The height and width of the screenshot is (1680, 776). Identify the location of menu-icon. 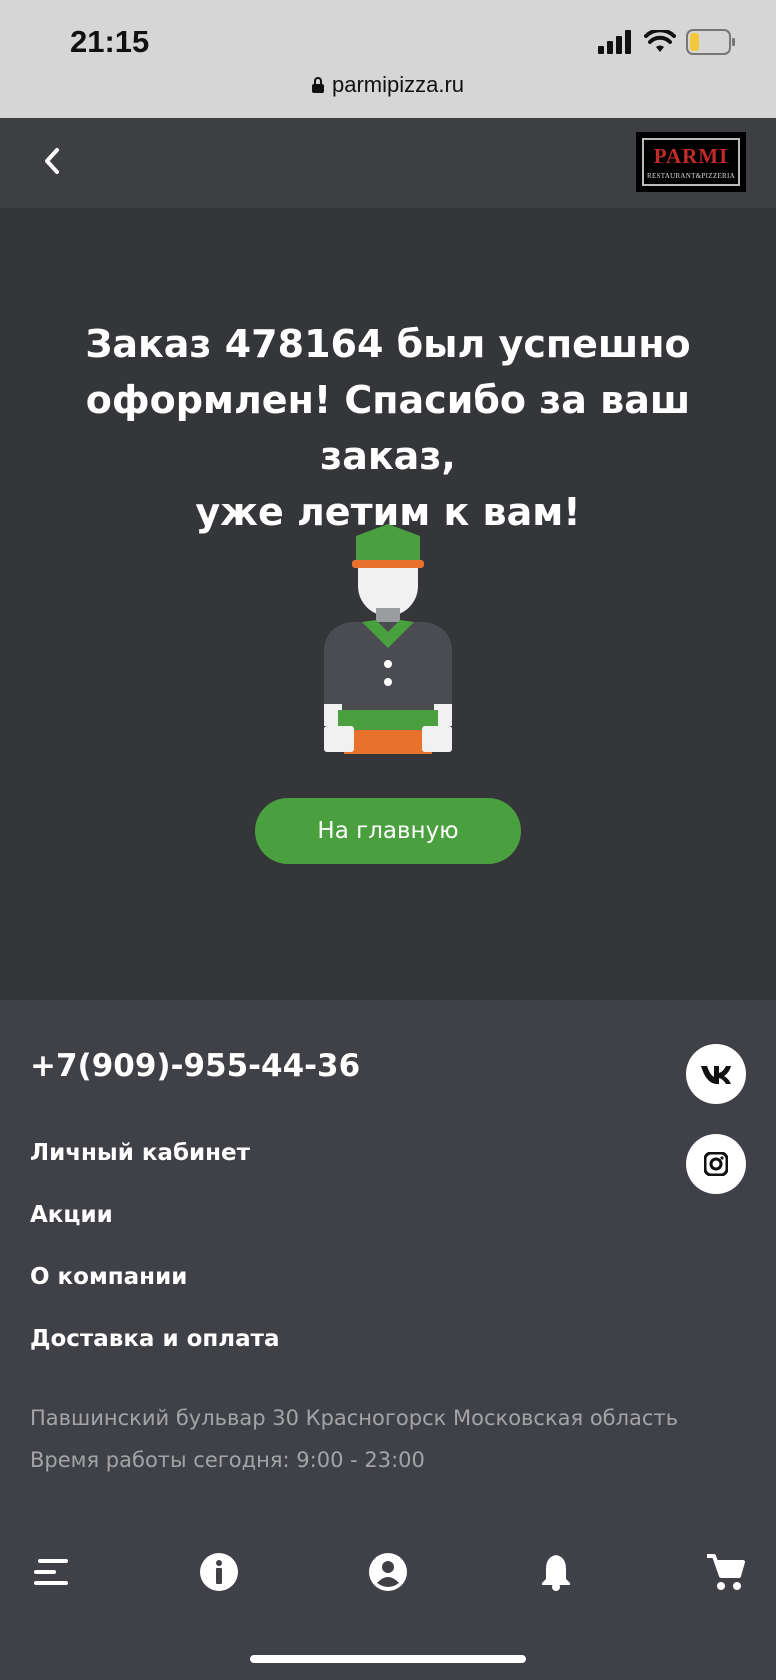
(51, 1572).